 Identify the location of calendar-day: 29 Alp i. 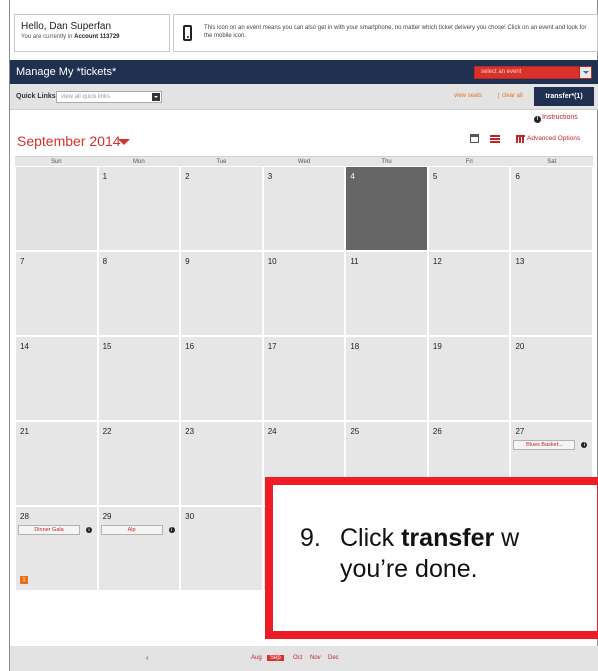
(139, 548).